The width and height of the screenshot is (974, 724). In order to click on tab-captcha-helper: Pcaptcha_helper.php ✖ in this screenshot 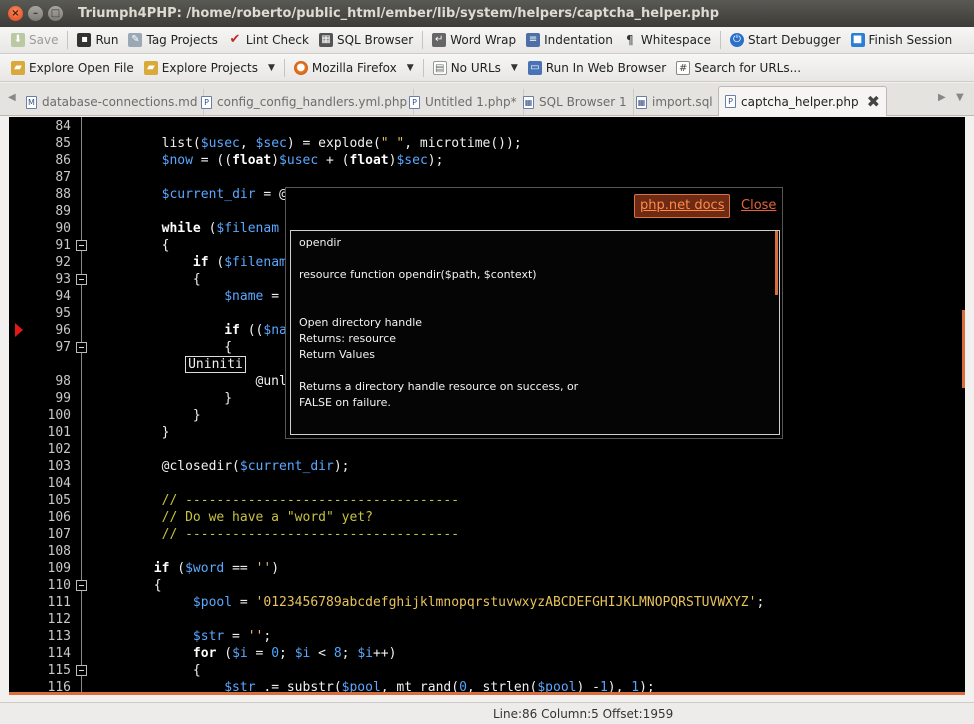, I will do `click(803, 101)`.